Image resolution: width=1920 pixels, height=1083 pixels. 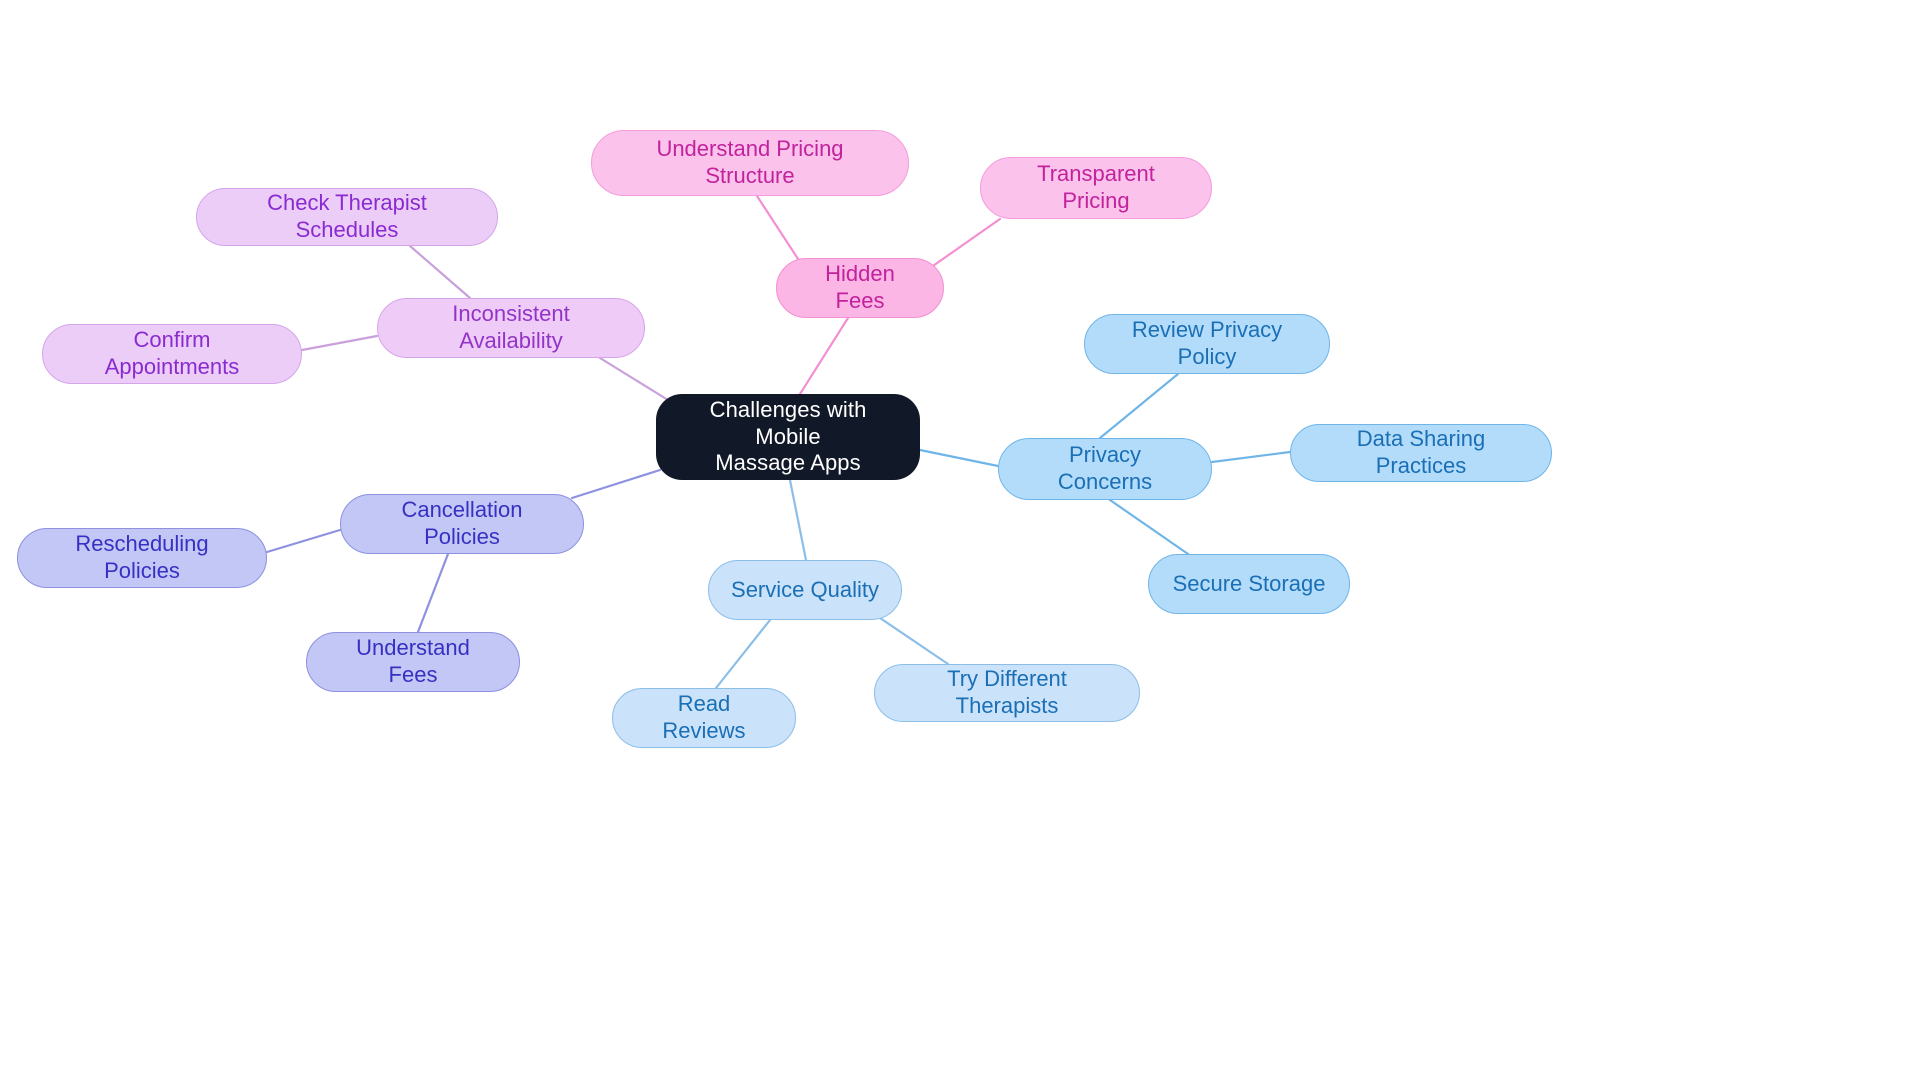 I want to click on mindmap-node-transparent-pricing: Transparent Pricing, so click(x=1096, y=188).